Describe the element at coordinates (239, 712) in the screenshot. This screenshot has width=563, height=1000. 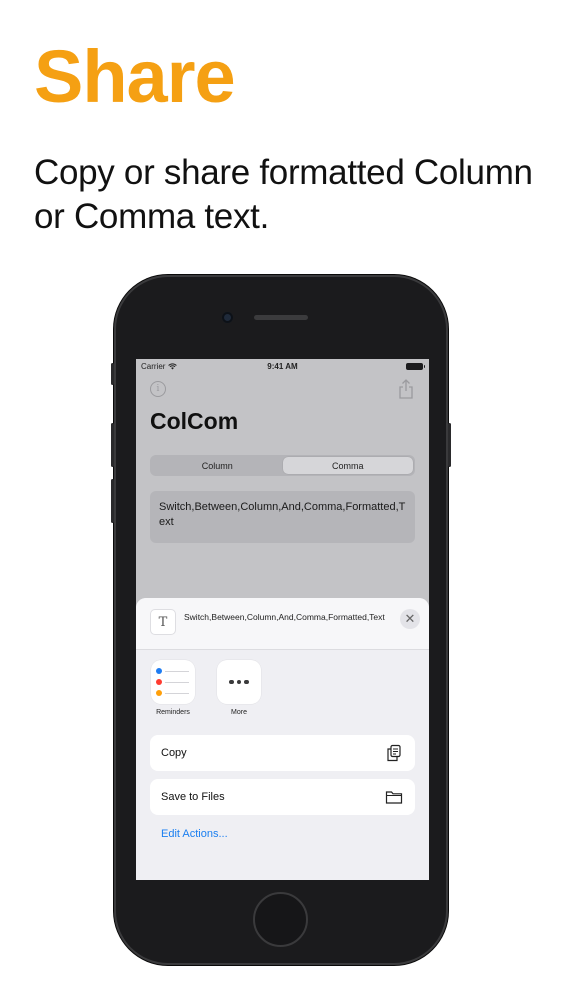
I see `share-app-label: More` at that location.